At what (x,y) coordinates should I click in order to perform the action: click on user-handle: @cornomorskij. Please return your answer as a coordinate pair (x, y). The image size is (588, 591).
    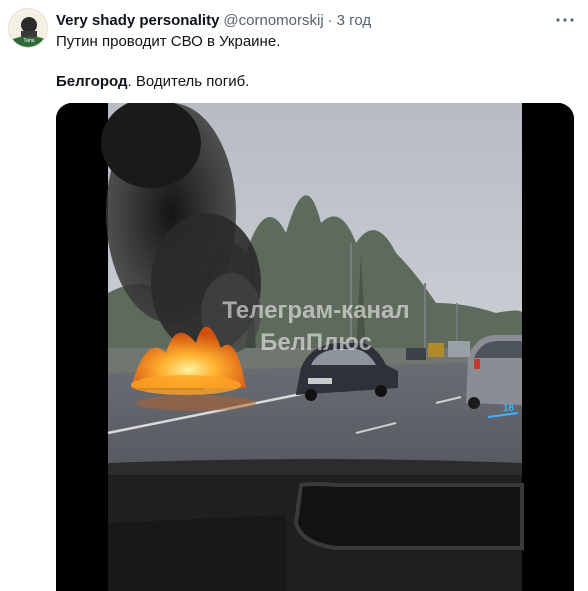
    Looking at the image, I should click on (273, 20).